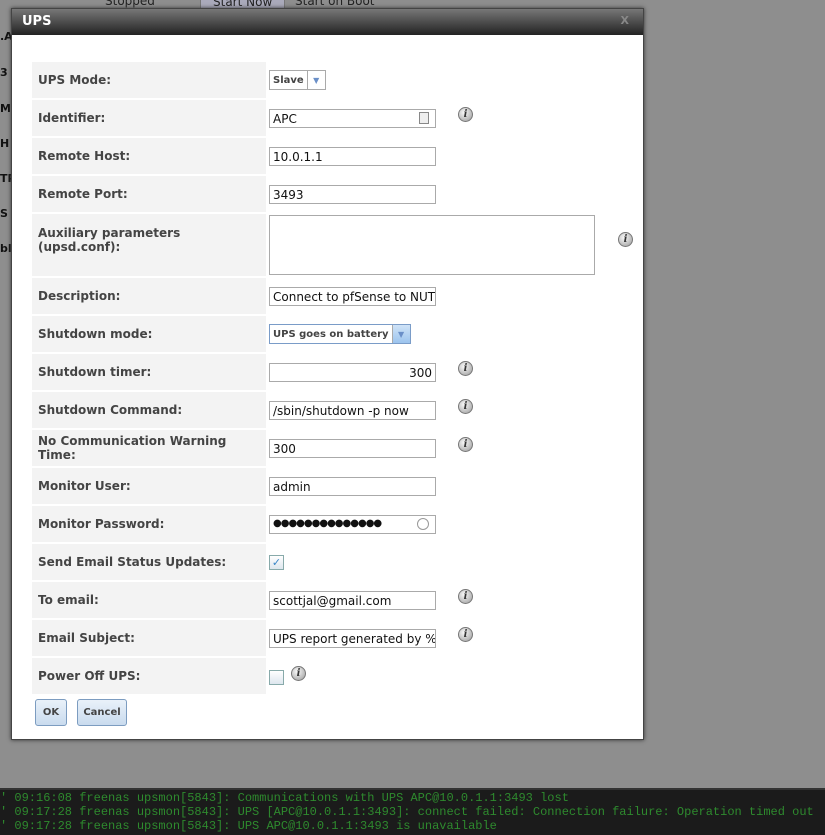 Image resolution: width=825 pixels, height=835 pixels. I want to click on label-remote-port: Remote Port:, so click(149, 194).